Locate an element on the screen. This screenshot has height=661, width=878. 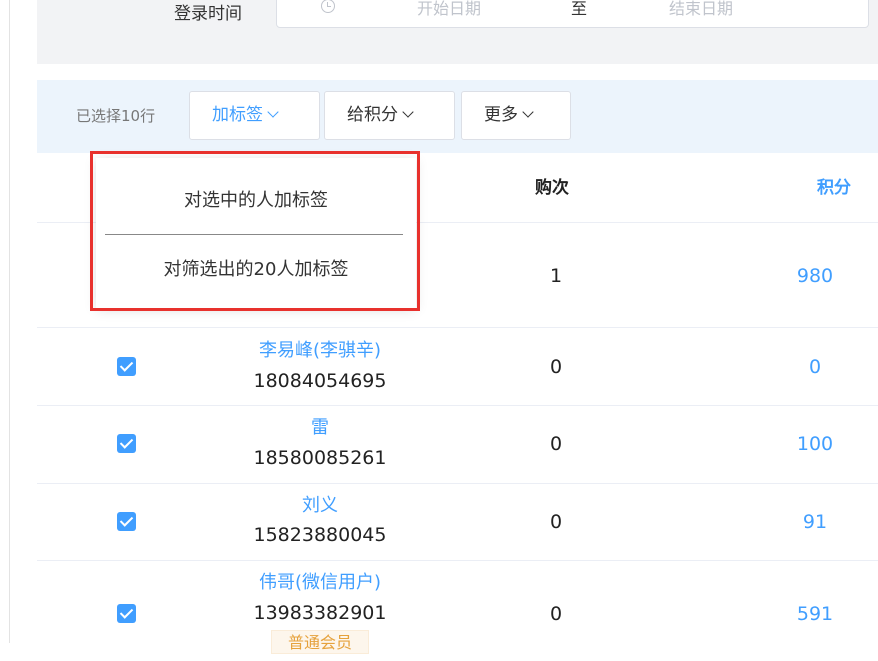
row-points: 91 is located at coordinates (815, 522).